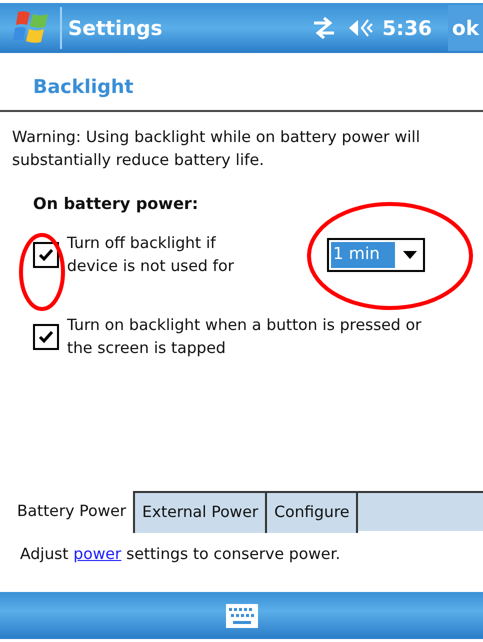 The image size is (483, 642). I want to click on tab: External Power, so click(201, 511).